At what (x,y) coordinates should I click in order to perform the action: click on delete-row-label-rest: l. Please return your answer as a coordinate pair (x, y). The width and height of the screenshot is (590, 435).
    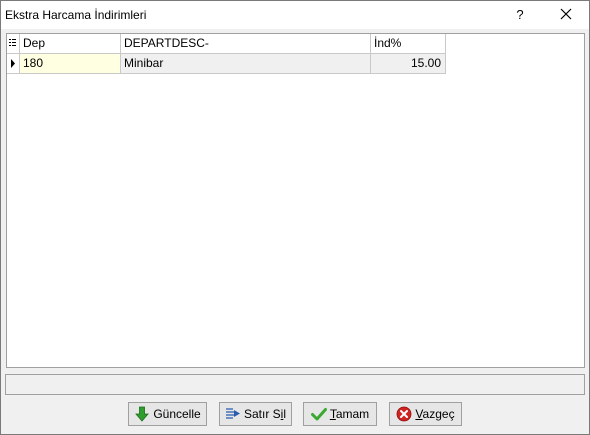
    Looking at the image, I should click on (285, 414).